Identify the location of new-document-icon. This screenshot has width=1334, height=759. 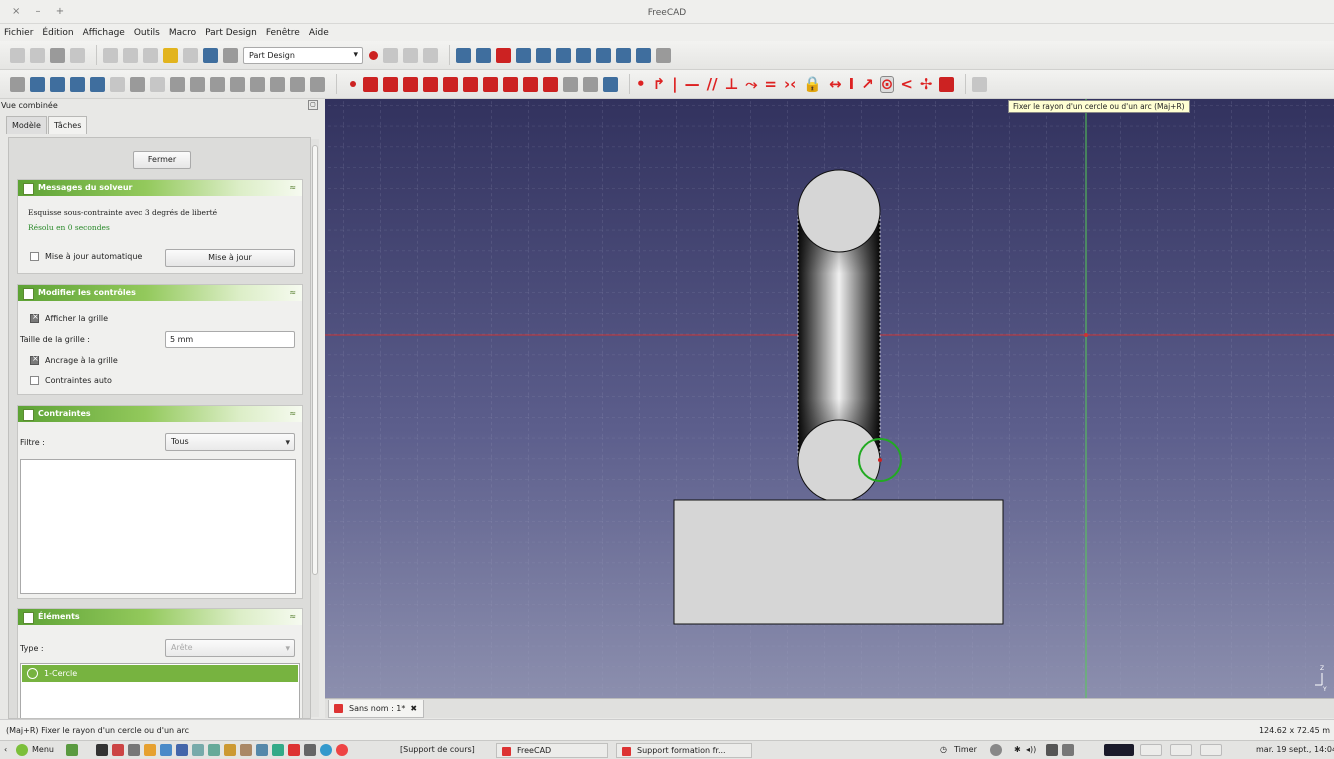
(17, 55).